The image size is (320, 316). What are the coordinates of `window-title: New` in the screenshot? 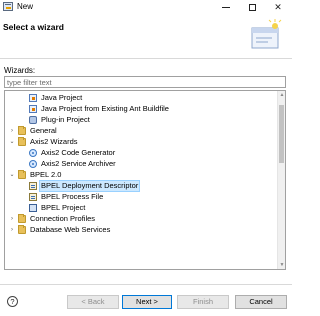 It's located at (25, 6).